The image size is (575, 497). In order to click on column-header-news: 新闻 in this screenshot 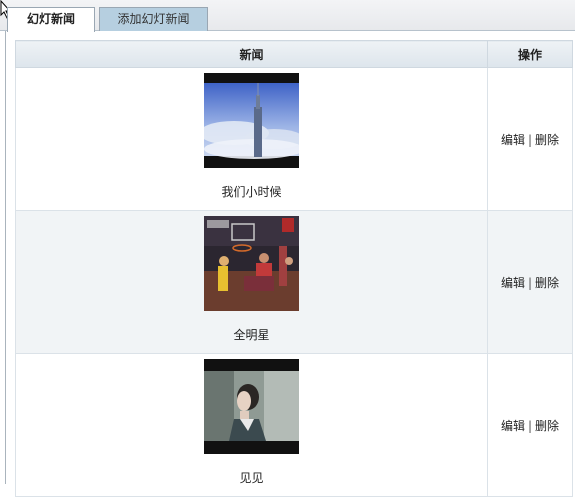, I will do `click(251, 54)`.